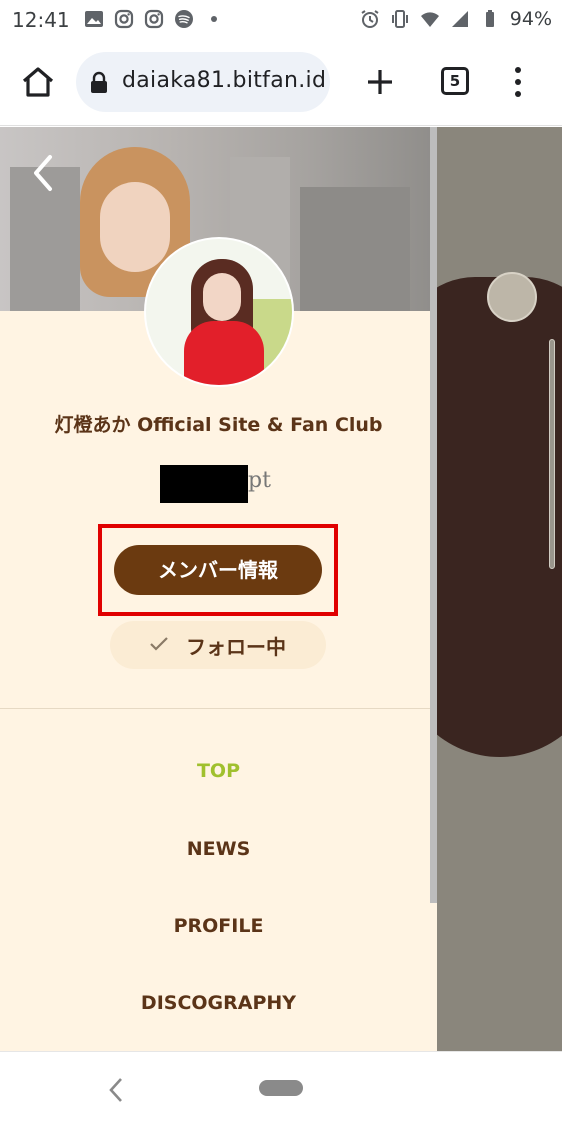 This screenshot has width=562, height=1125. What do you see at coordinates (355, 249) in the screenshot?
I see `cover-building` at bounding box center [355, 249].